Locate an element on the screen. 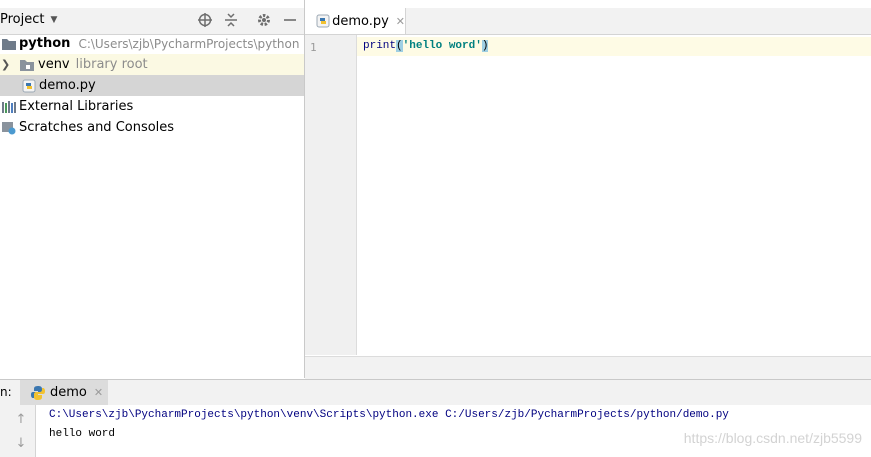  tree-item-label: Scratches and Consoles is located at coordinates (97, 127).